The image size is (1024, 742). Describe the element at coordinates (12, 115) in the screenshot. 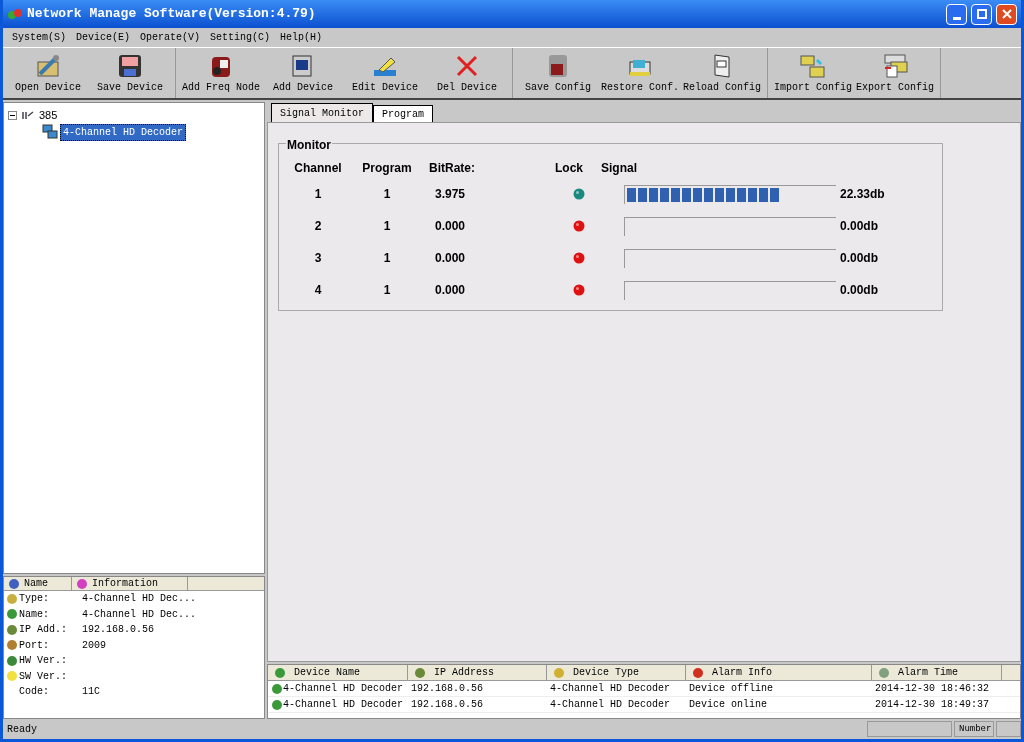

I see `collapse-icon` at that location.